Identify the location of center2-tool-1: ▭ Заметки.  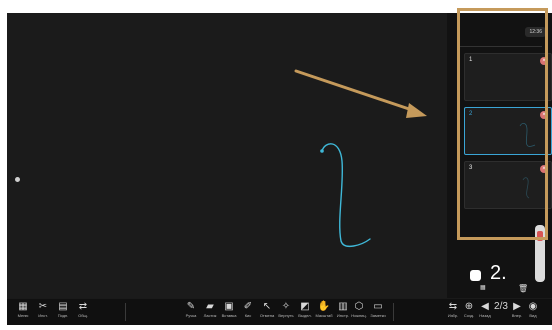
(378, 312).